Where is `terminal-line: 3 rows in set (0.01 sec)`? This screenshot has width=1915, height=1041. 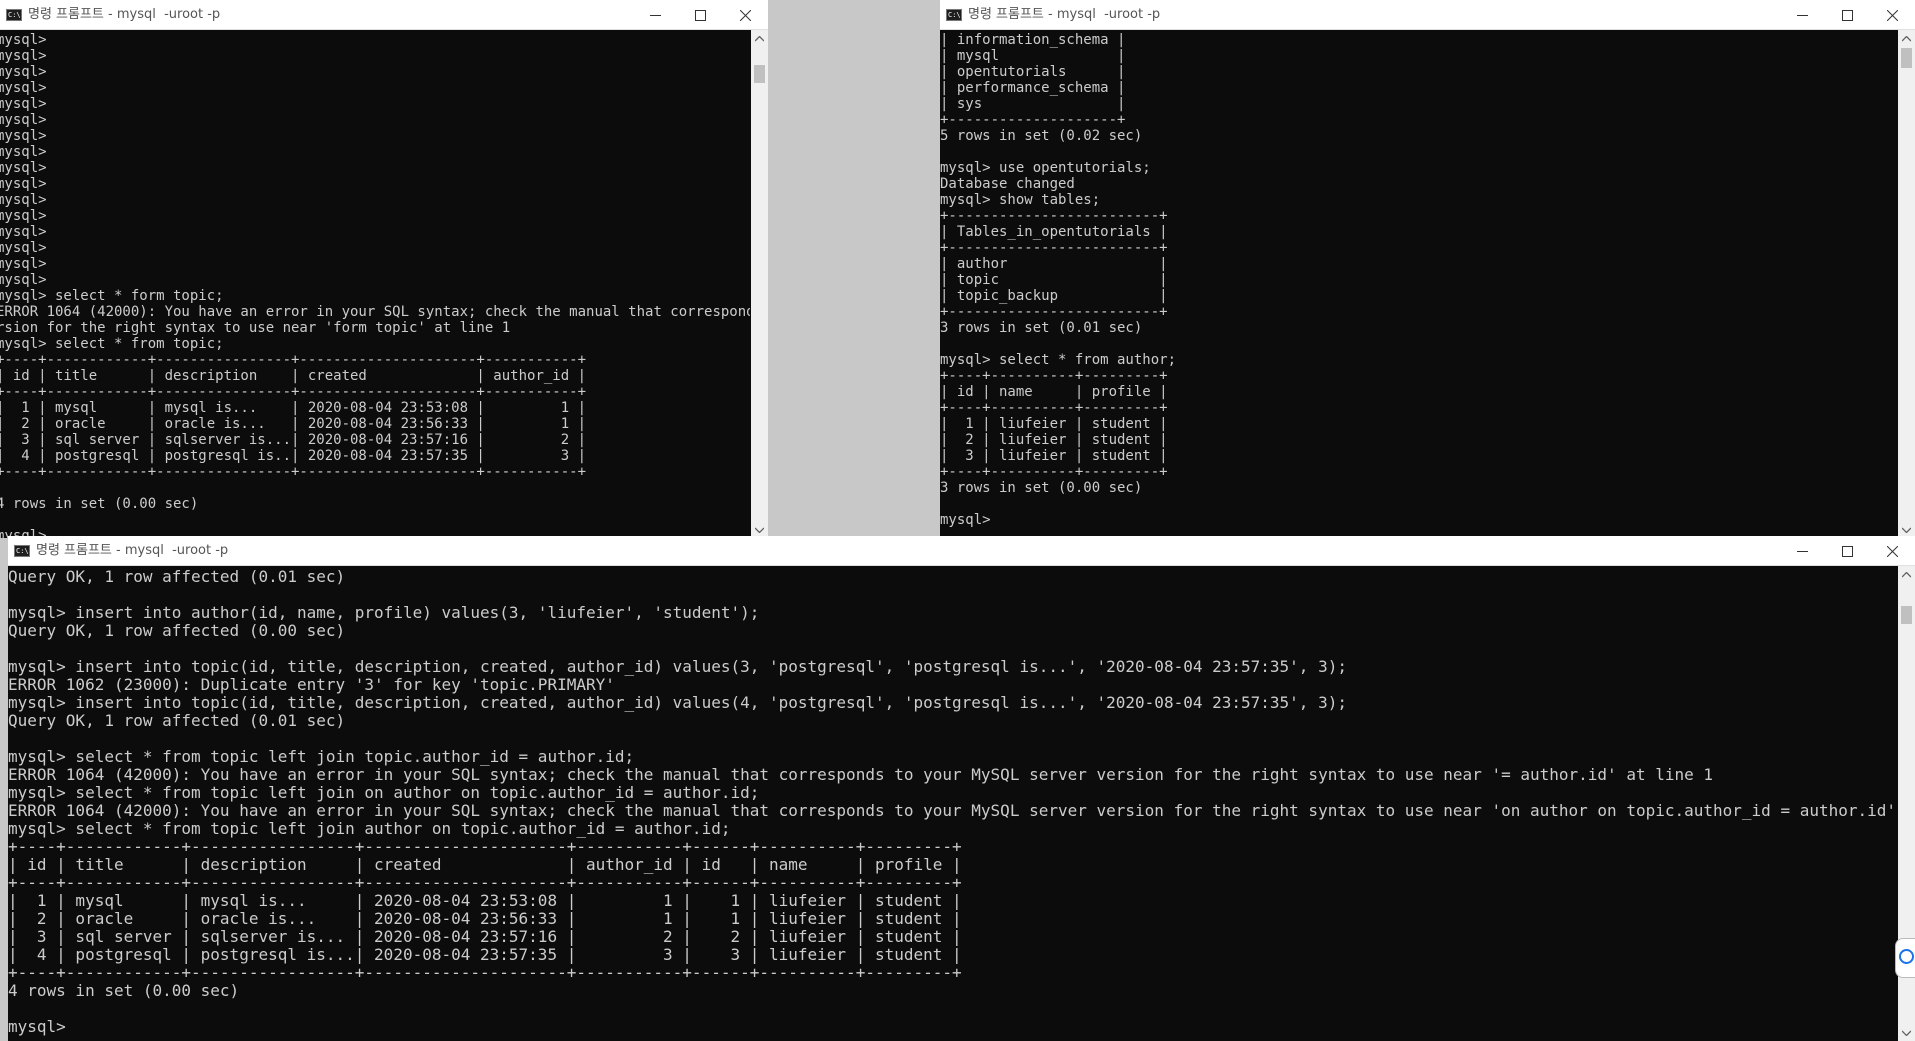
terminal-line: 3 rows in set (0.01 sec) is located at coordinates (1041, 328).